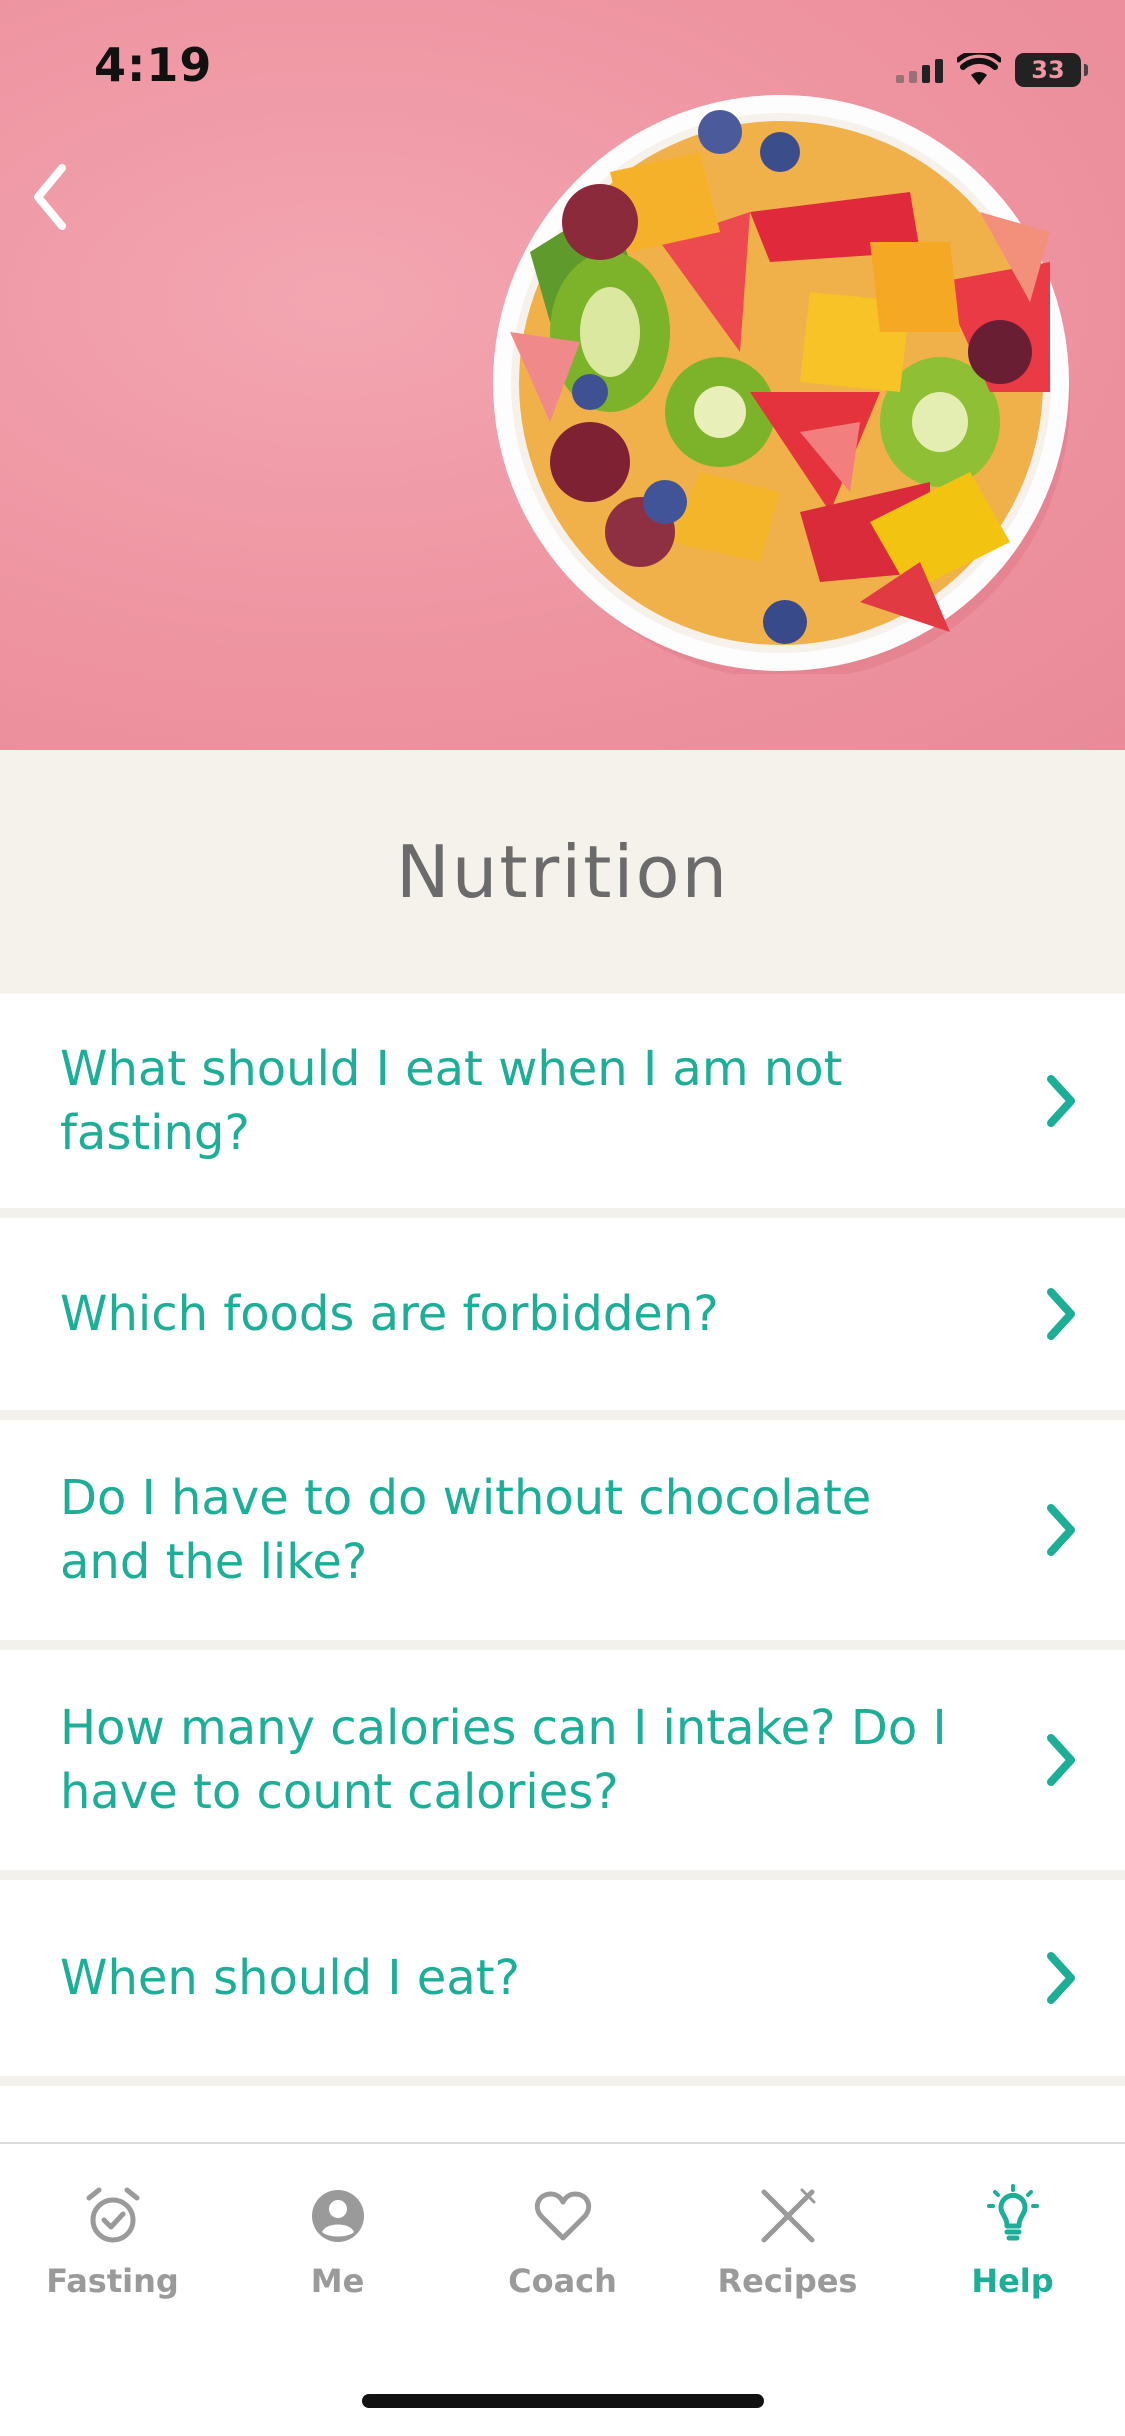 Image resolution: width=1125 pixels, height=2436 pixels. I want to click on tab-recipes: Recipes, so click(787, 2229).